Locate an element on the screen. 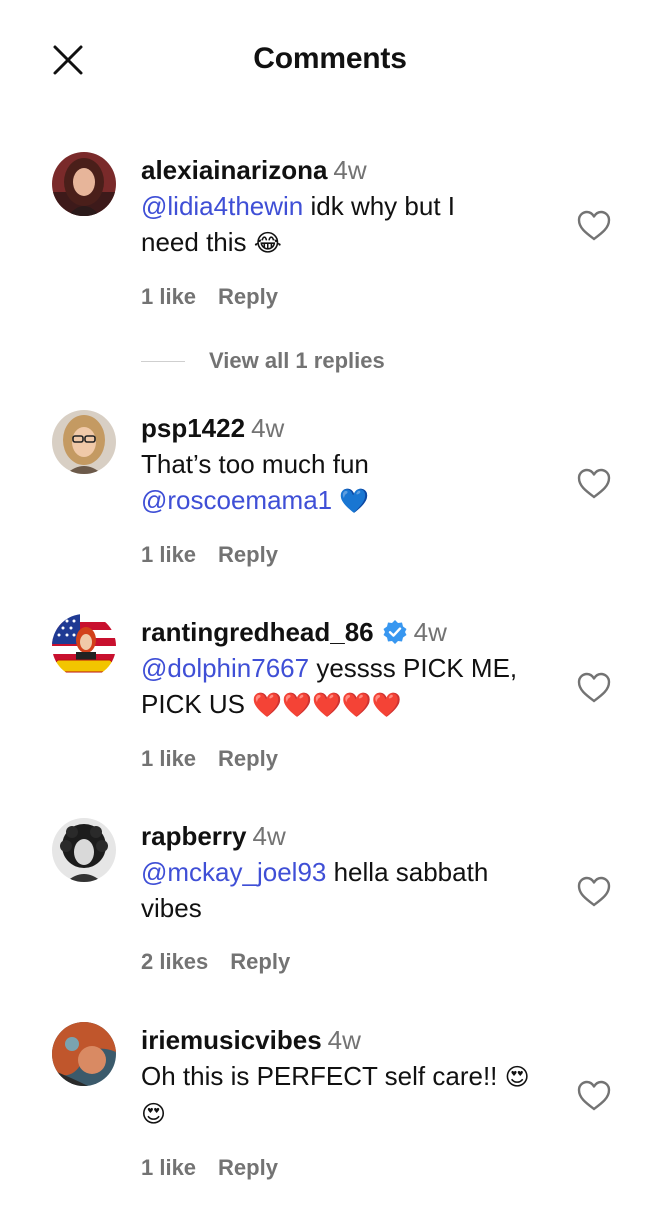 This screenshot has height=1214, width=660. mention-link: @roscoemama1 is located at coordinates (236, 500).